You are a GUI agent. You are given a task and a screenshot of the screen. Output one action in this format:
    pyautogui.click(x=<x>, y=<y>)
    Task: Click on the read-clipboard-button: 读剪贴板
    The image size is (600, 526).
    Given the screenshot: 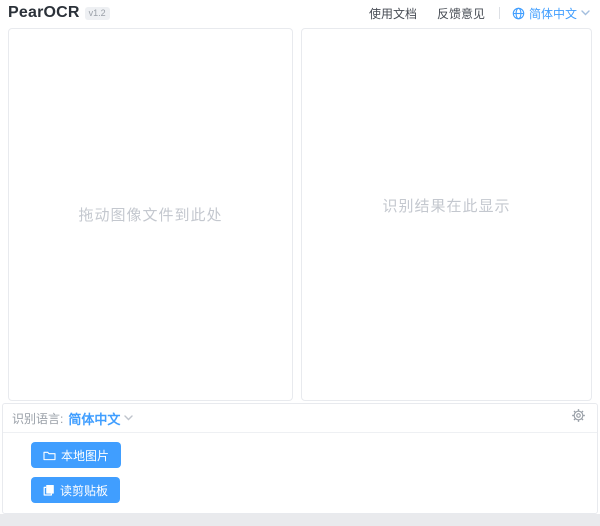 What is the action you would take?
    pyautogui.click(x=76, y=490)
    